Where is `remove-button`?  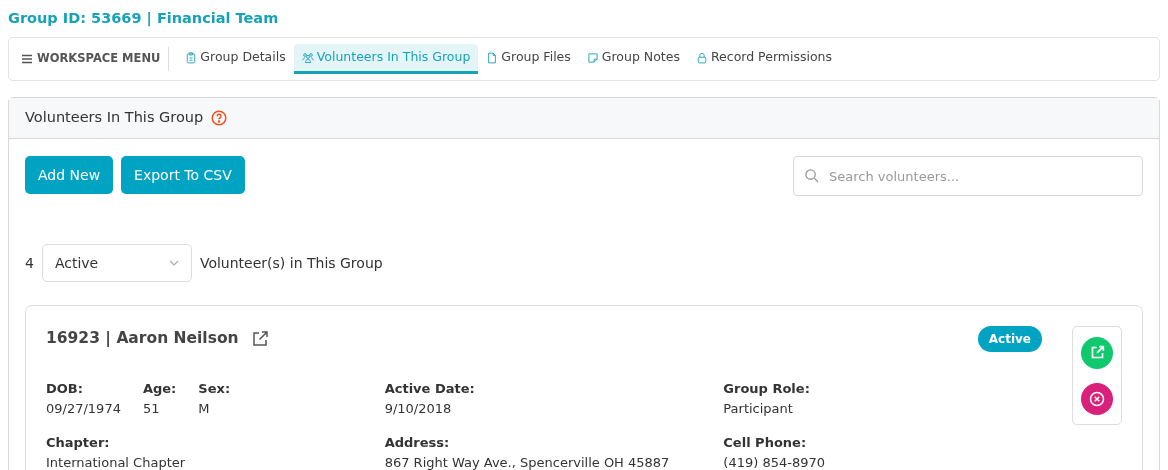 remove-button is located at coordinates (1097, 398).